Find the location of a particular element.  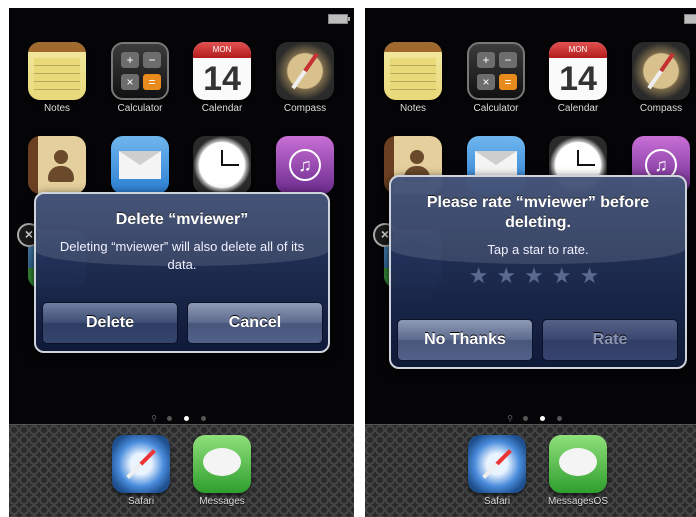

alert-message: Tap a star to rate. is located at coordinates (538, 249).